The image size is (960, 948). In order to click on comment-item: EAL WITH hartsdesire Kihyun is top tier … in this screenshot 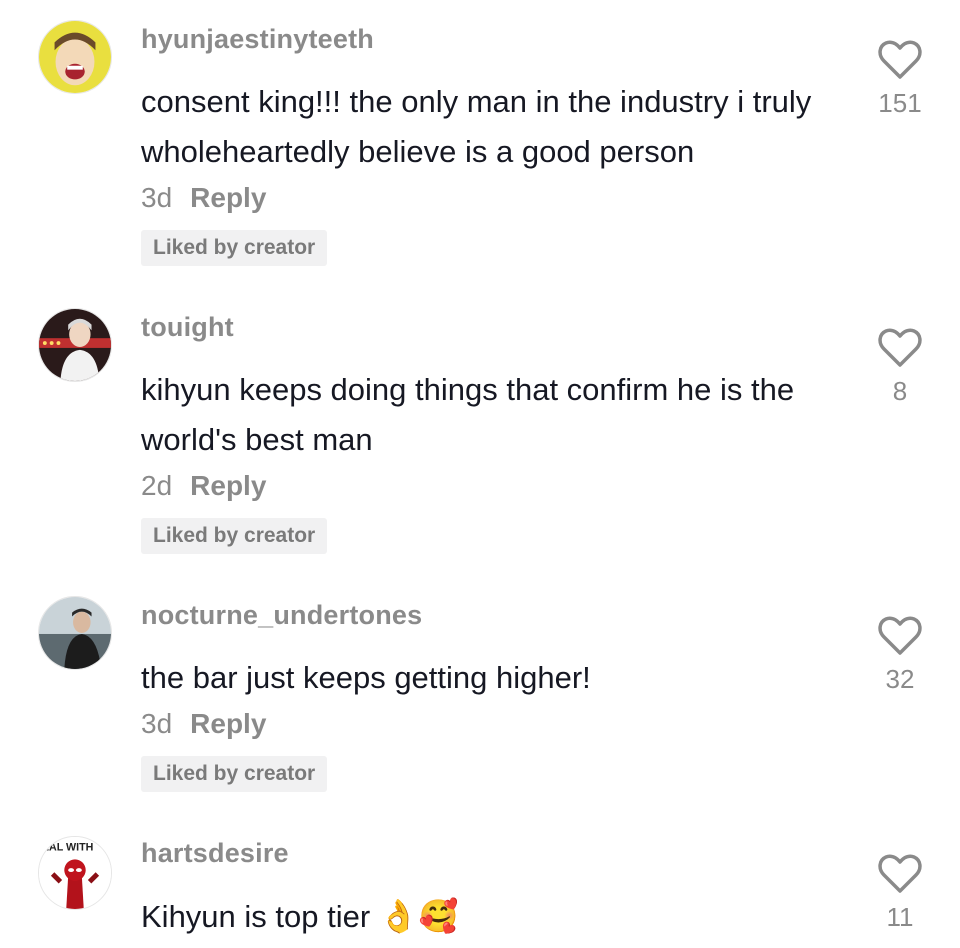, I will do `click(480, 881)`.